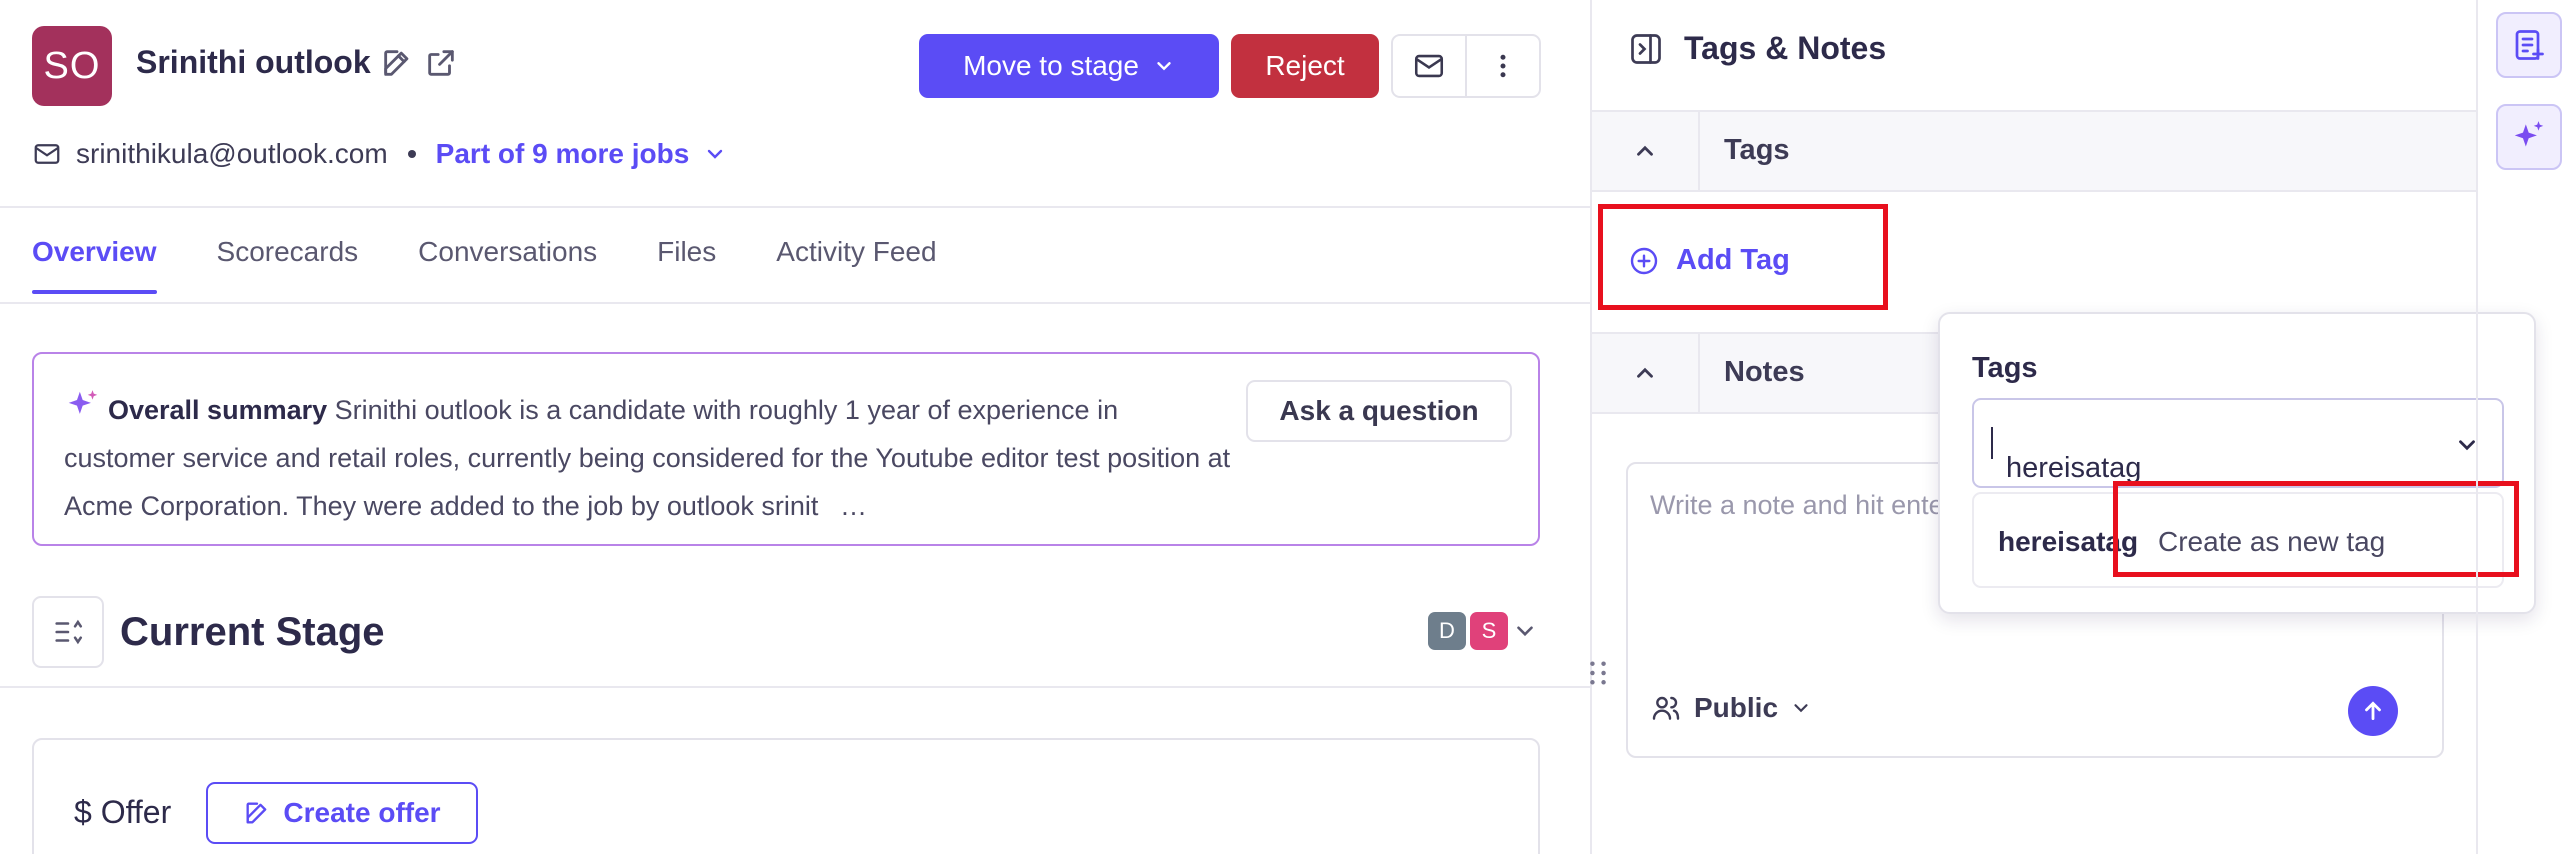 This screenshot has height=854, width=2574. What do you see at coordinates (1051, 65) in the screenshot?
I see `move-to-stage-label: Move to stage` at bounding box center [1051, 65].